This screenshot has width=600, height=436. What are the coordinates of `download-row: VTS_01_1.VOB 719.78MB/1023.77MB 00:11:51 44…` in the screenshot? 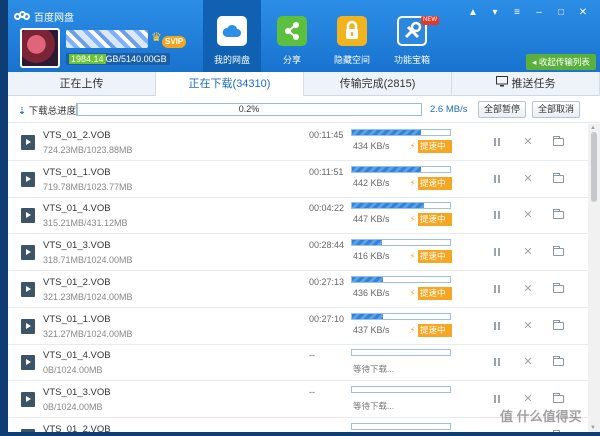 It's located at (298, 179).